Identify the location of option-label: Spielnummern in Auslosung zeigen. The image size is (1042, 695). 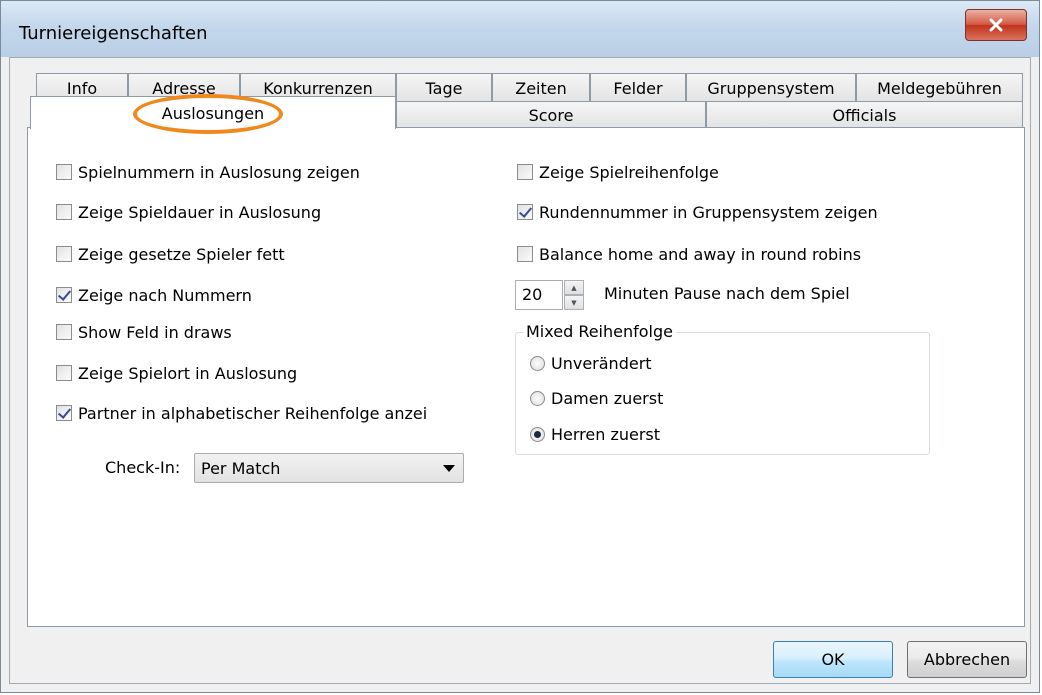
(219, 172).